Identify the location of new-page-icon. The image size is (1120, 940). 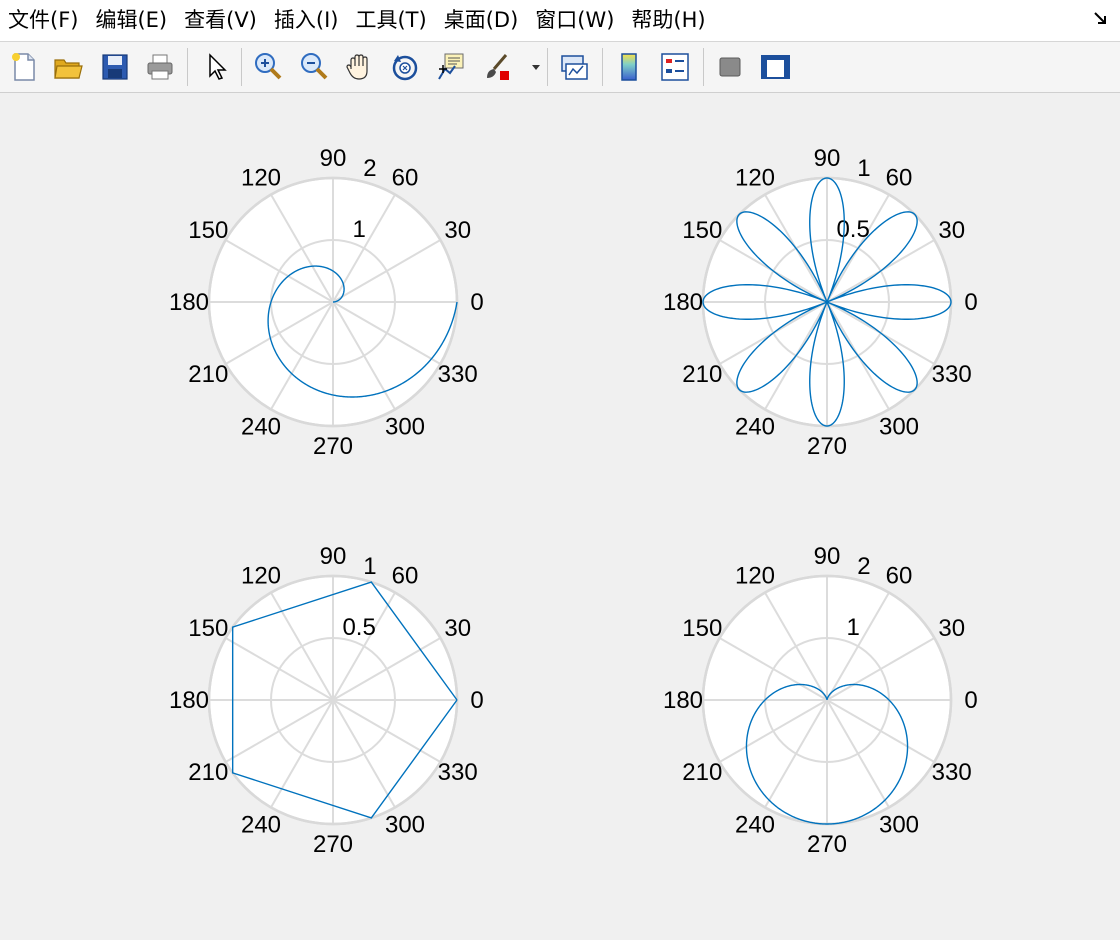
(24, 67).